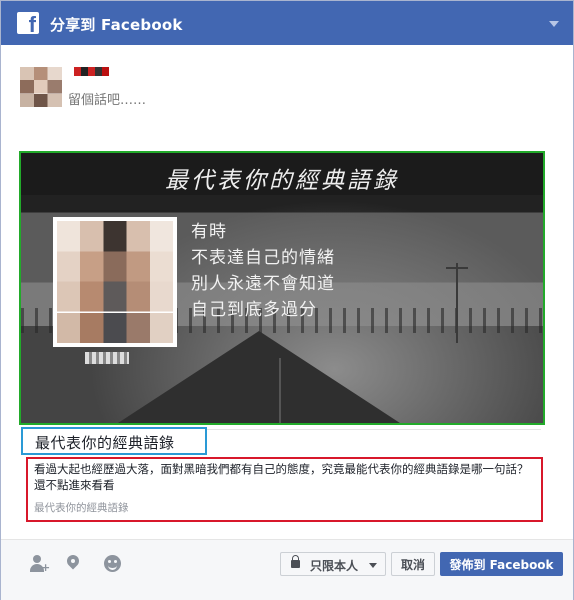 The image size is (574, 600). Describe the element at coordinates (116, 25) in the screenshot. I see `dialog-title: 分享到 Facebook` at that location.